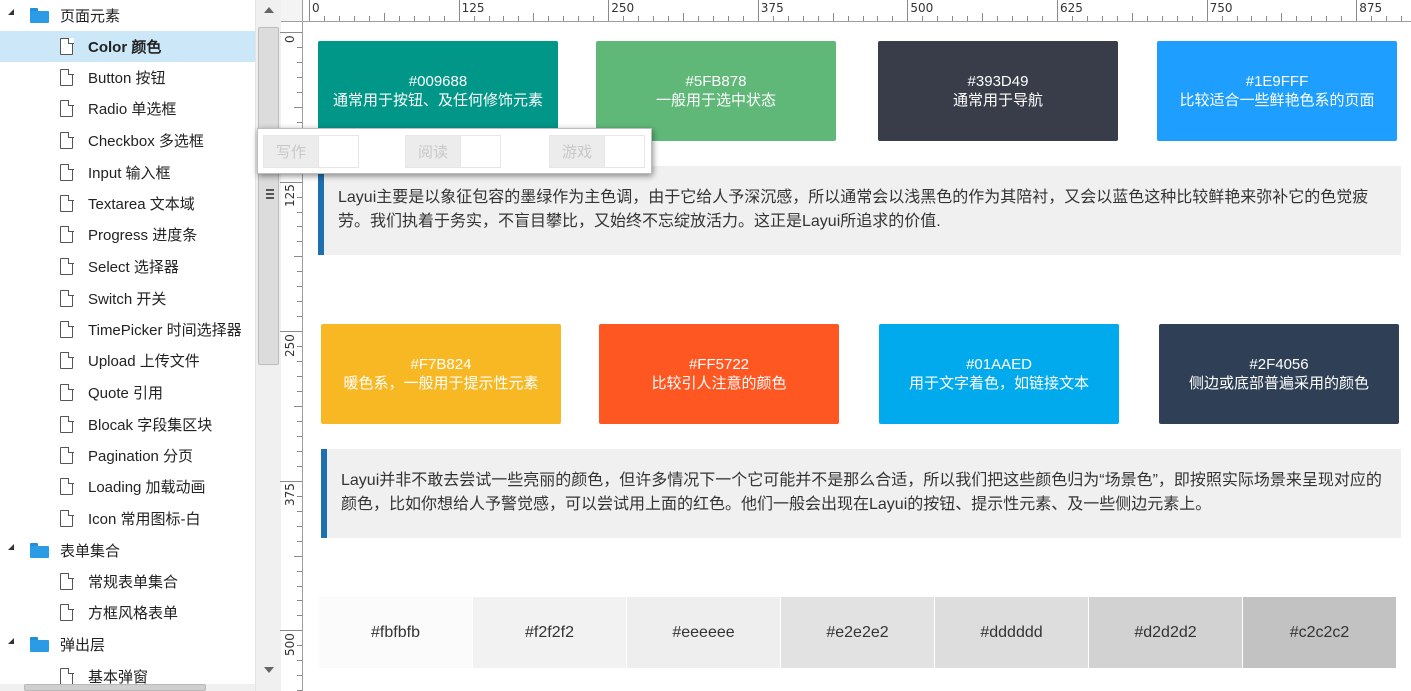  I want to click on tree-item-icon: Icon 常用图标-白, so click(127, 518).